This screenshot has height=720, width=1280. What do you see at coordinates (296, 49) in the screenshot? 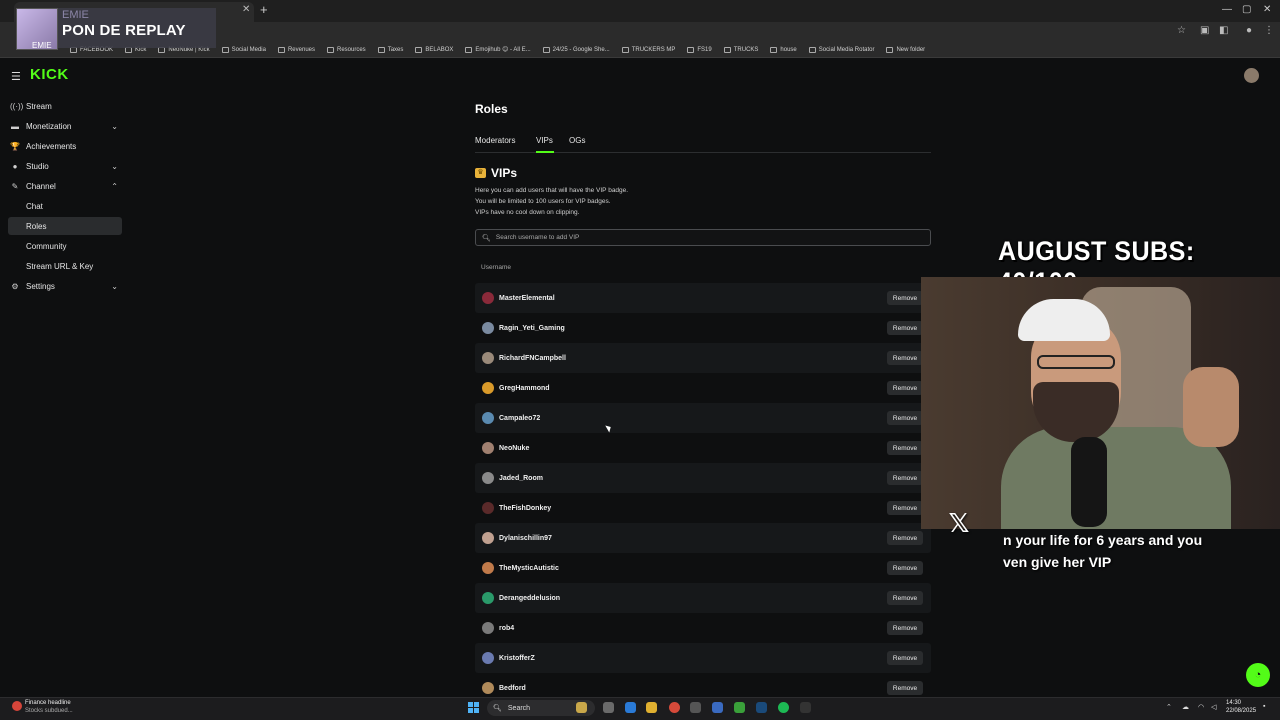
I see `bookmark-item: Revenues` at bounding box center [296, 49].